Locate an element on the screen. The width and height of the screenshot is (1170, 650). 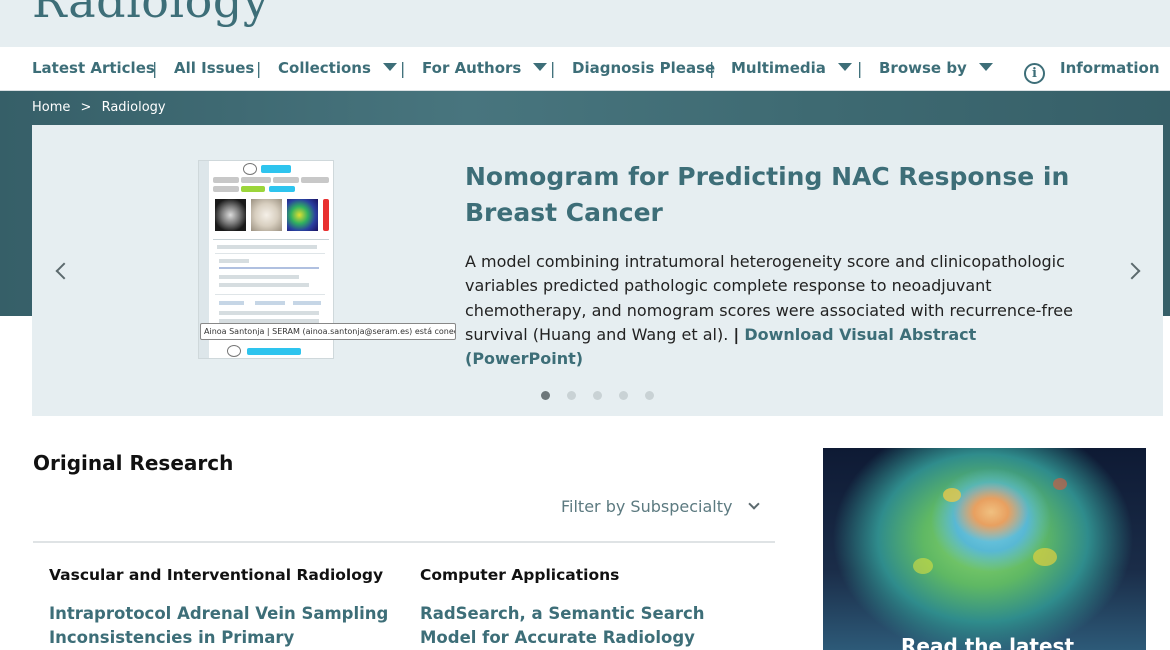
filter-by-subspecialty-dropdown: Filter by Subspecialty is located at coordinates (661, 506).